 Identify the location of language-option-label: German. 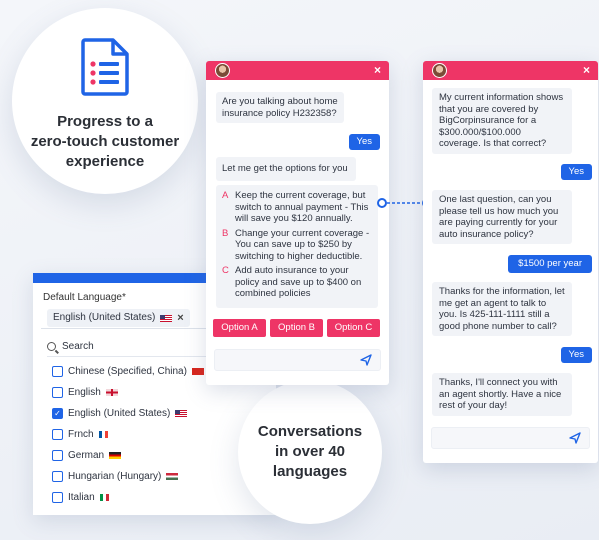
(86, 455).